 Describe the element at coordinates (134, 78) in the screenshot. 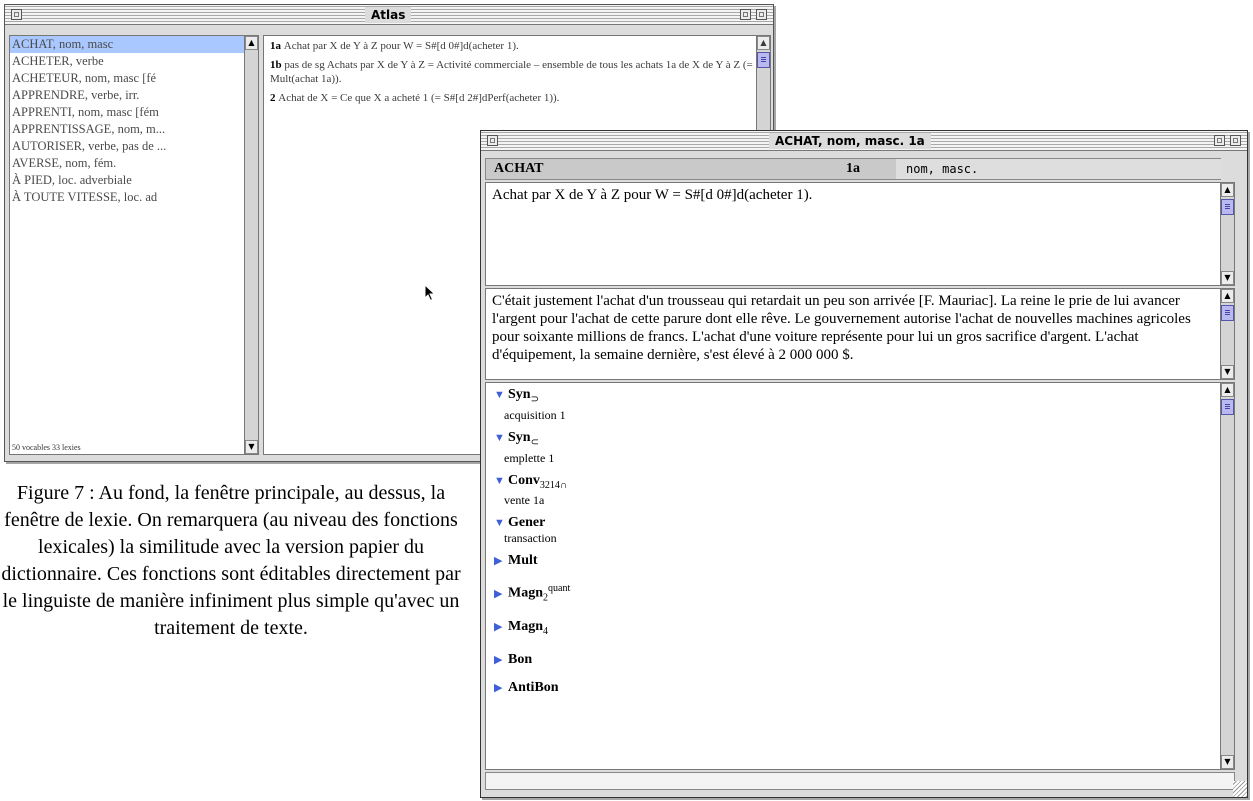

I see `entry-list-item: ACHETEUR, nom, masc [fé` at that location.